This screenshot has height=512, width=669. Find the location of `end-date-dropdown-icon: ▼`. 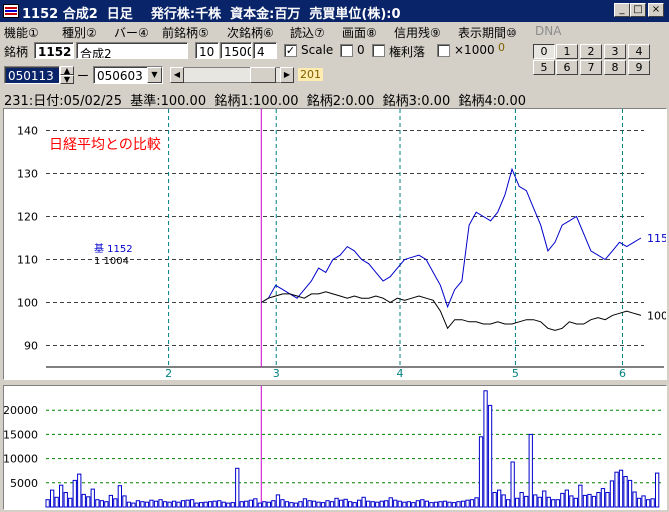

end-date-dropdown-icon: ▼ is located at coordinates (154, 75).